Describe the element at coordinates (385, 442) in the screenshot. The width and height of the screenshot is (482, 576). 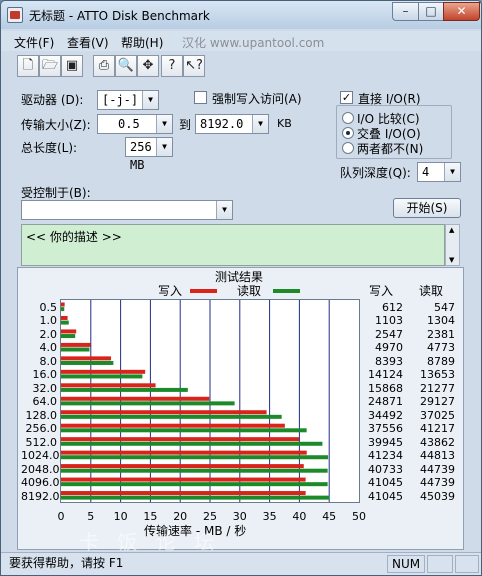
I see `write-value: 39945` at that location.